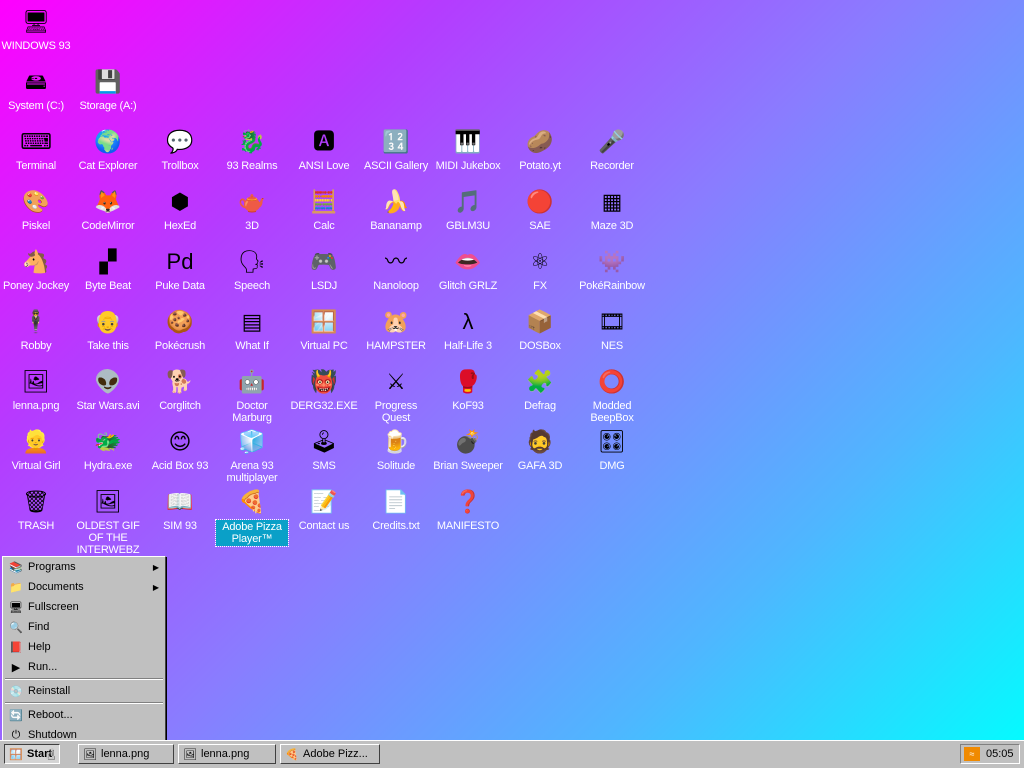 The width and height of the screenshot is (1024, 768). Describe the element at coordinates (252, 147) in the screenshot. I see `desktop-icon-93-realms: 🐉 93 Realms` at that location.